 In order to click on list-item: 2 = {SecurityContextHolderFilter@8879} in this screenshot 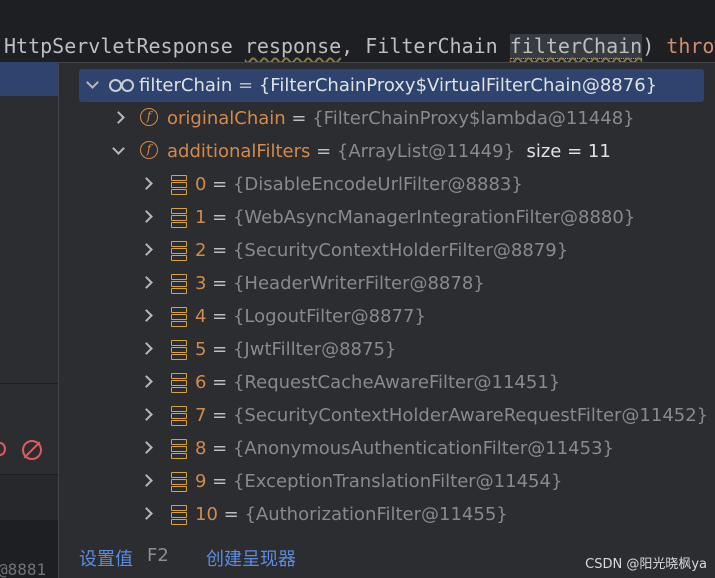, I will do `click(387, 250)`.